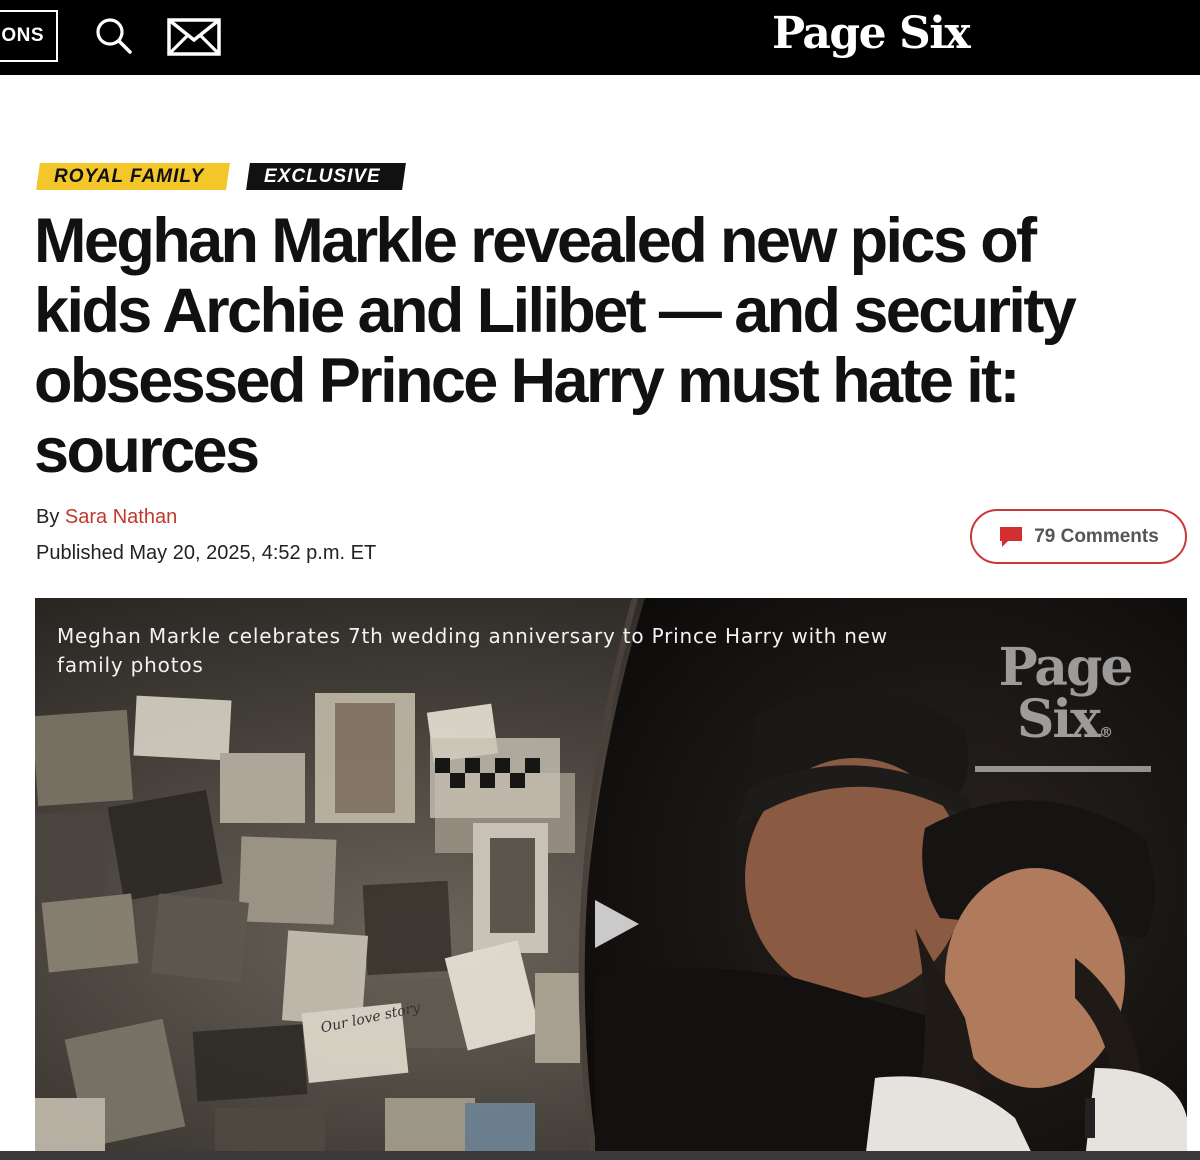 The image size is (1200, 1160). I want to click on comments-button: 79 Comments, so click(1078, 536).